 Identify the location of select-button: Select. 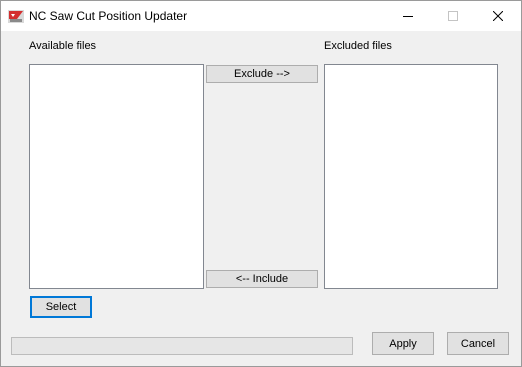
(61, 307).